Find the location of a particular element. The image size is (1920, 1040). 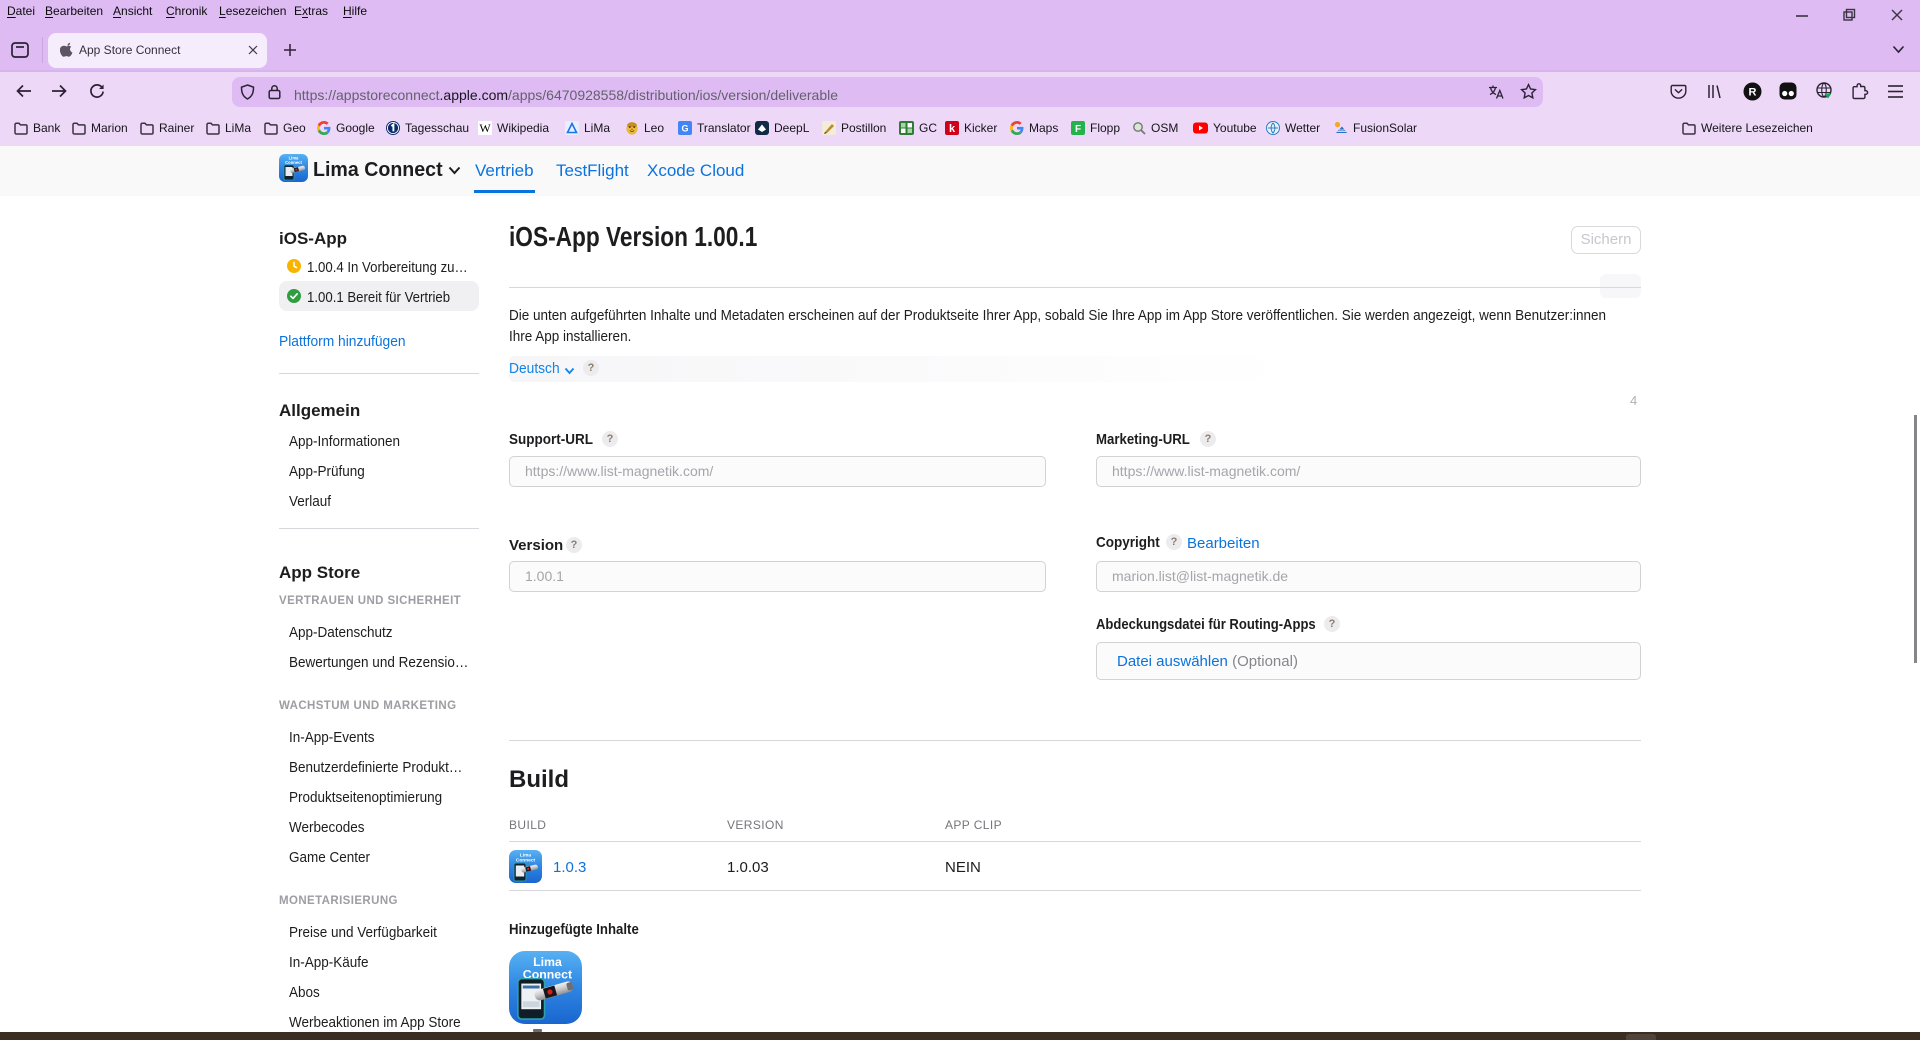

svg-text: G is located at coordinates (684, 129).